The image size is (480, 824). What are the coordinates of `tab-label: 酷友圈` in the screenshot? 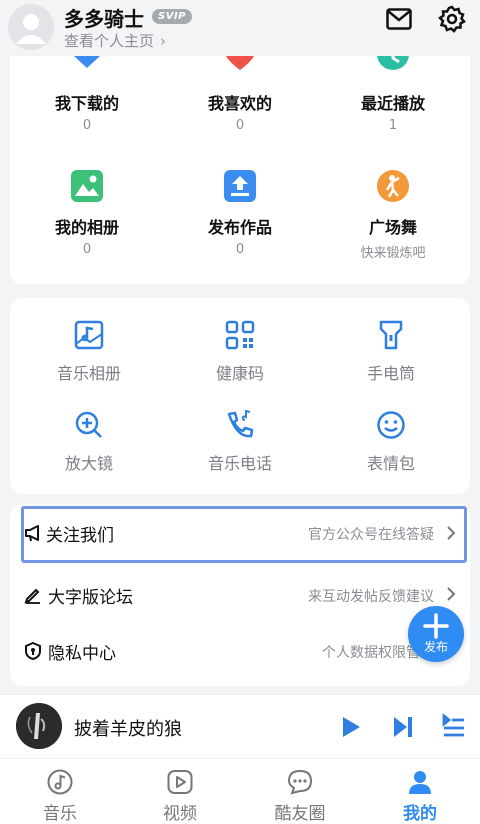 It's located at (300, 814).